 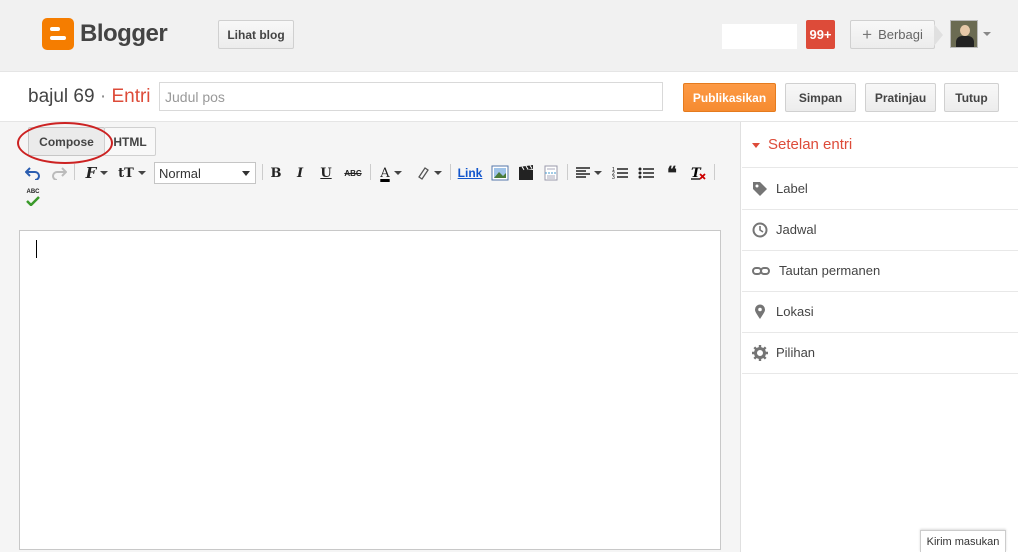 I want to click on blog-name: bajul 69, so click(x=61, y=96).